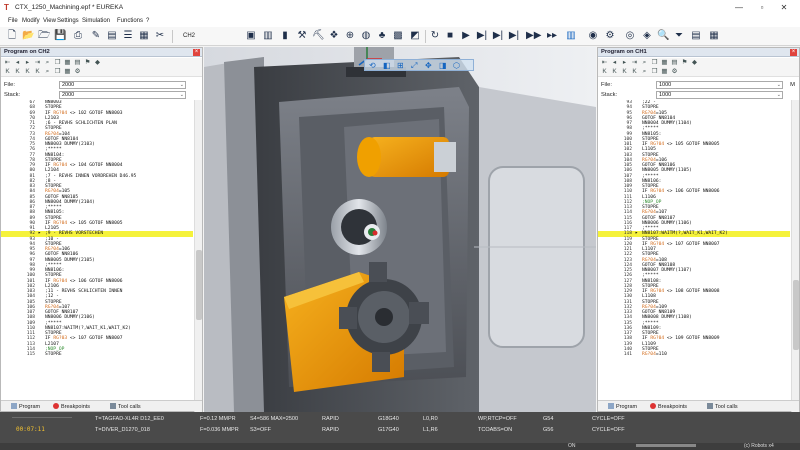  I want to click on grid-icon: ▦, so click(67, 63).